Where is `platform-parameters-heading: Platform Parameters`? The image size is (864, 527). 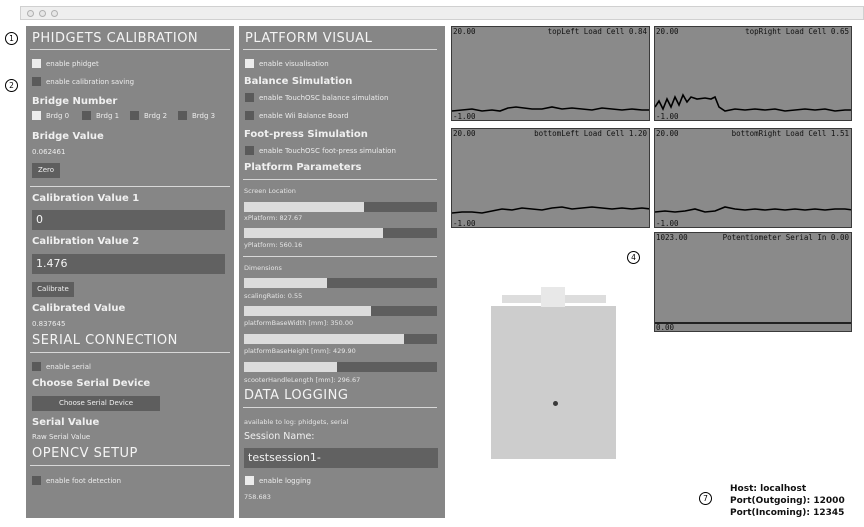
platform-parameters-heading: Platform Parameters is located at coordinates (303, 167).